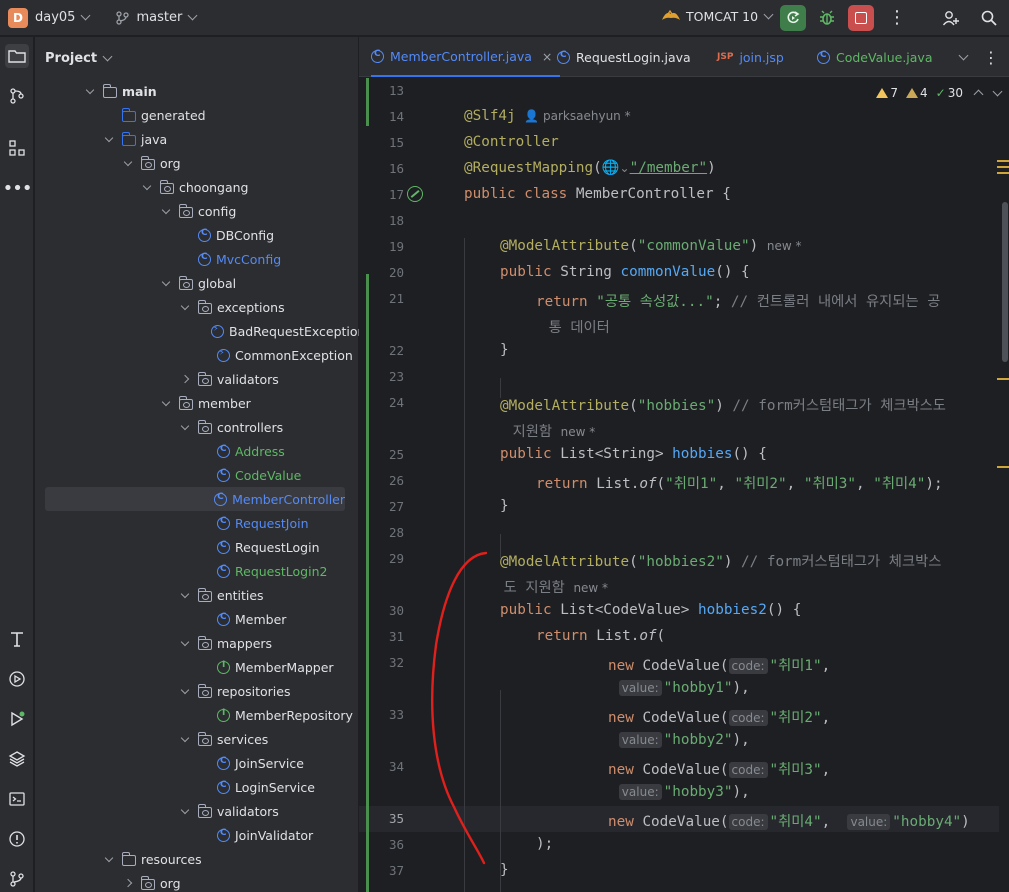 The image size is (1009, 892). Describe the element at coordinates (717, 16) in the screenshot. I see `run-config-selector: TOMCAT 10` at that location.